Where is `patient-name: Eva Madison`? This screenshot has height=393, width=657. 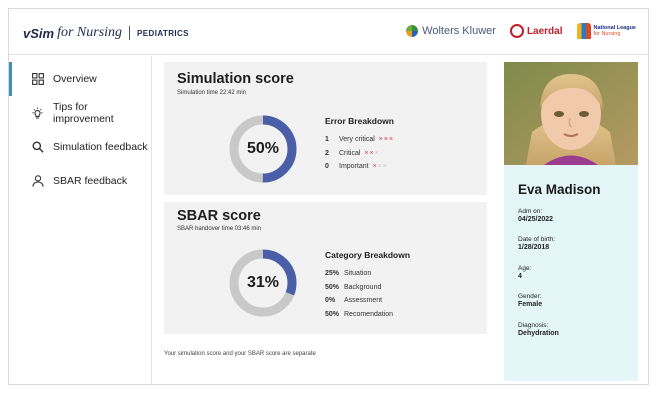
patient-name: Eva Madison is located at coordinates (559, 189).